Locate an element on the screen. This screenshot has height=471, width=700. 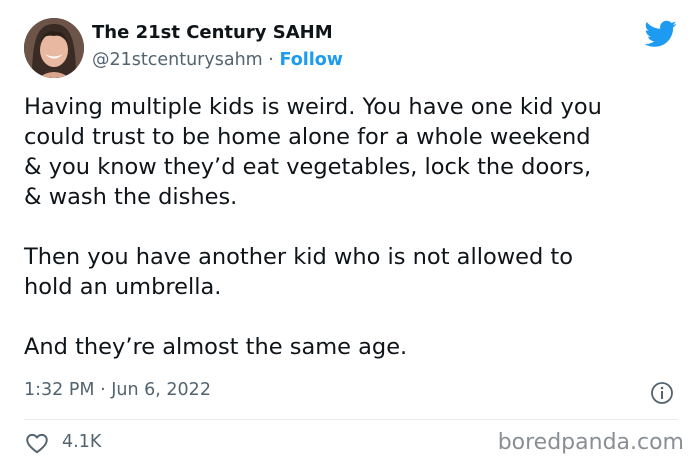
tweet-paragraph: And they’re almost the same age. is located at coordinates (216, 347).